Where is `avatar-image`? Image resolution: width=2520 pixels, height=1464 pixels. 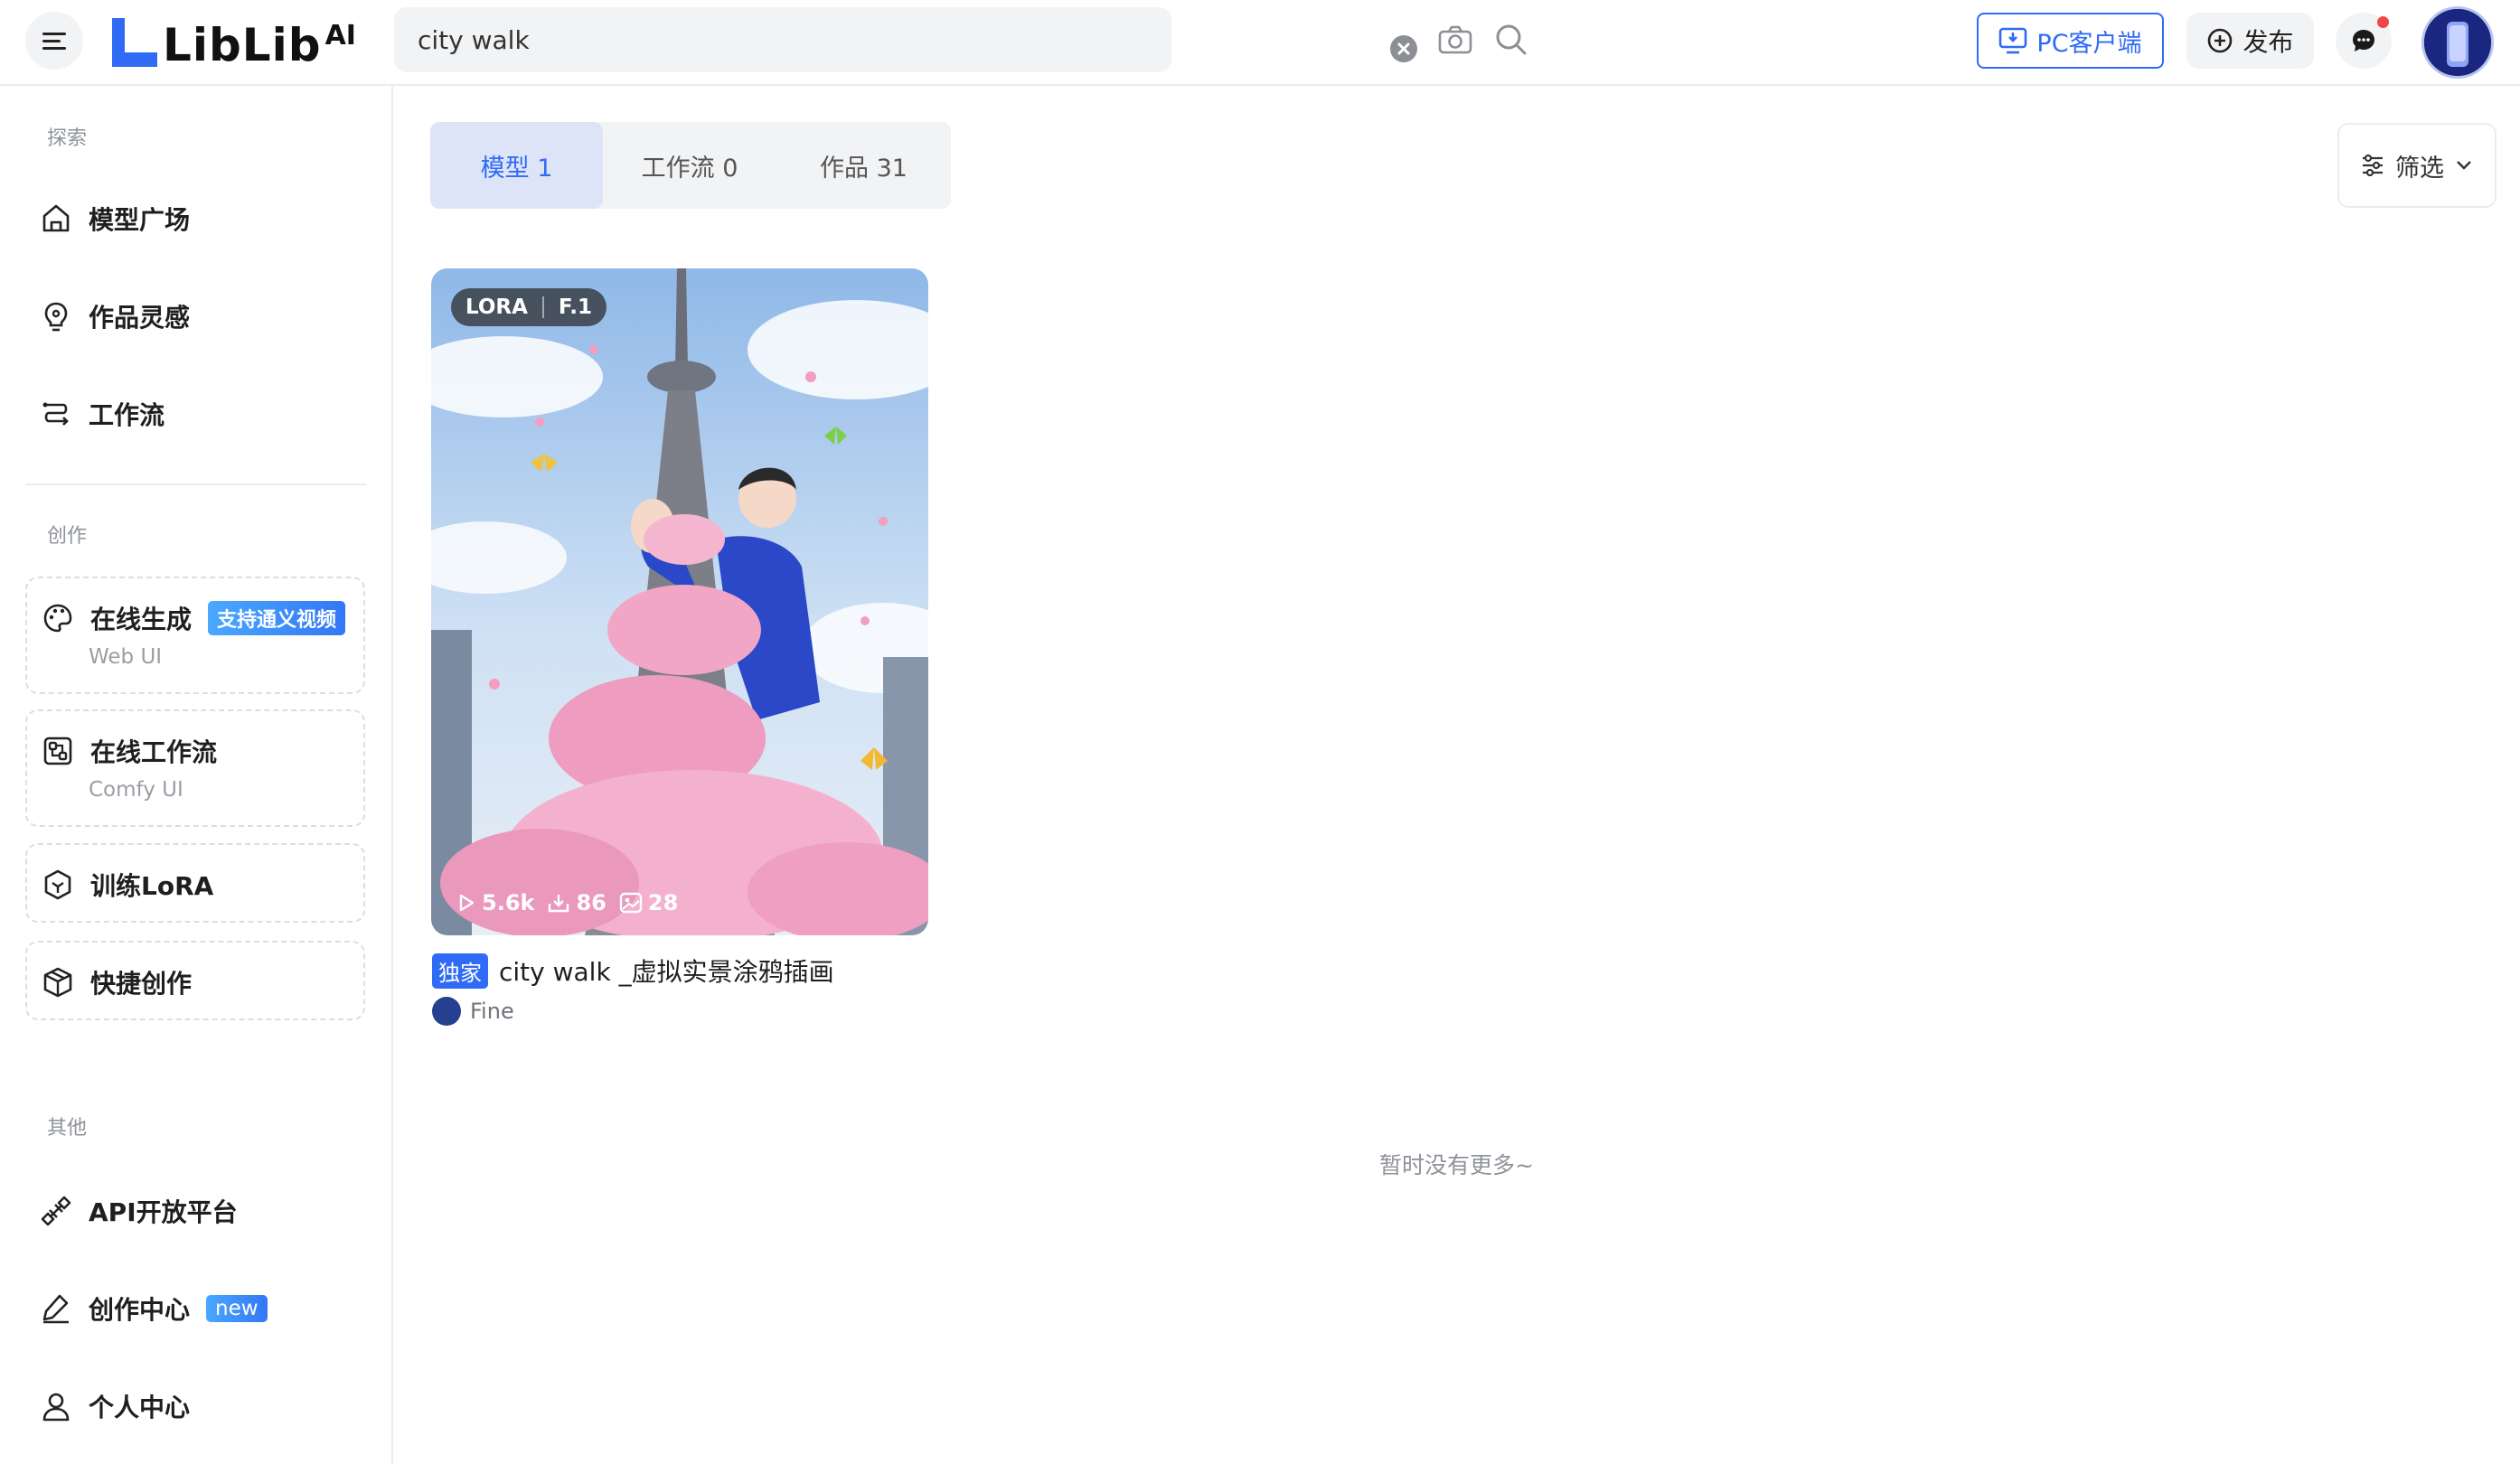 avatar-image is located at coordinates (2458, 42).